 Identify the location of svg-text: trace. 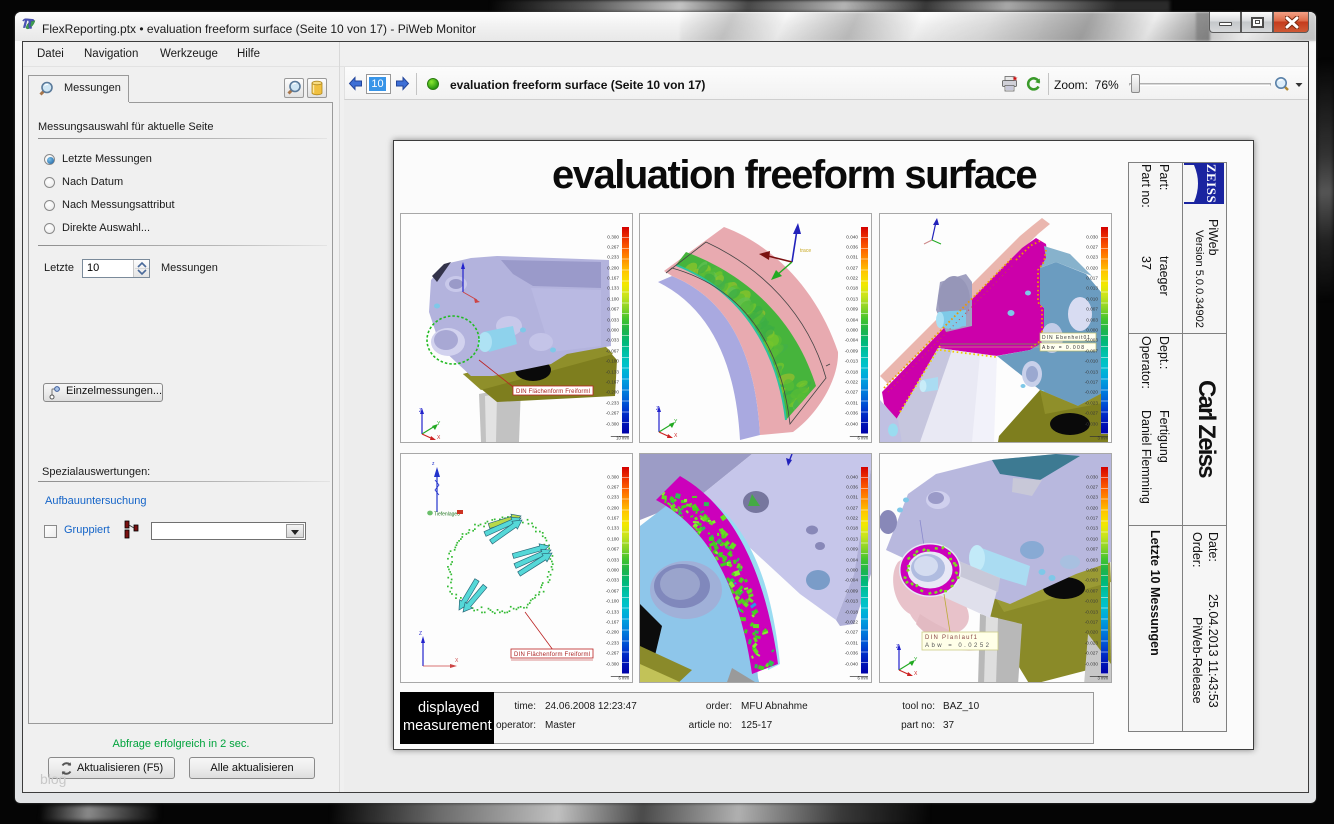
(805, 251).